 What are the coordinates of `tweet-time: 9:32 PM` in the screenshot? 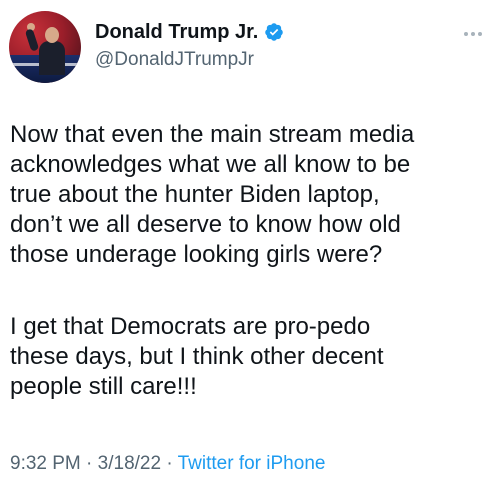 It's located at (45, 463).